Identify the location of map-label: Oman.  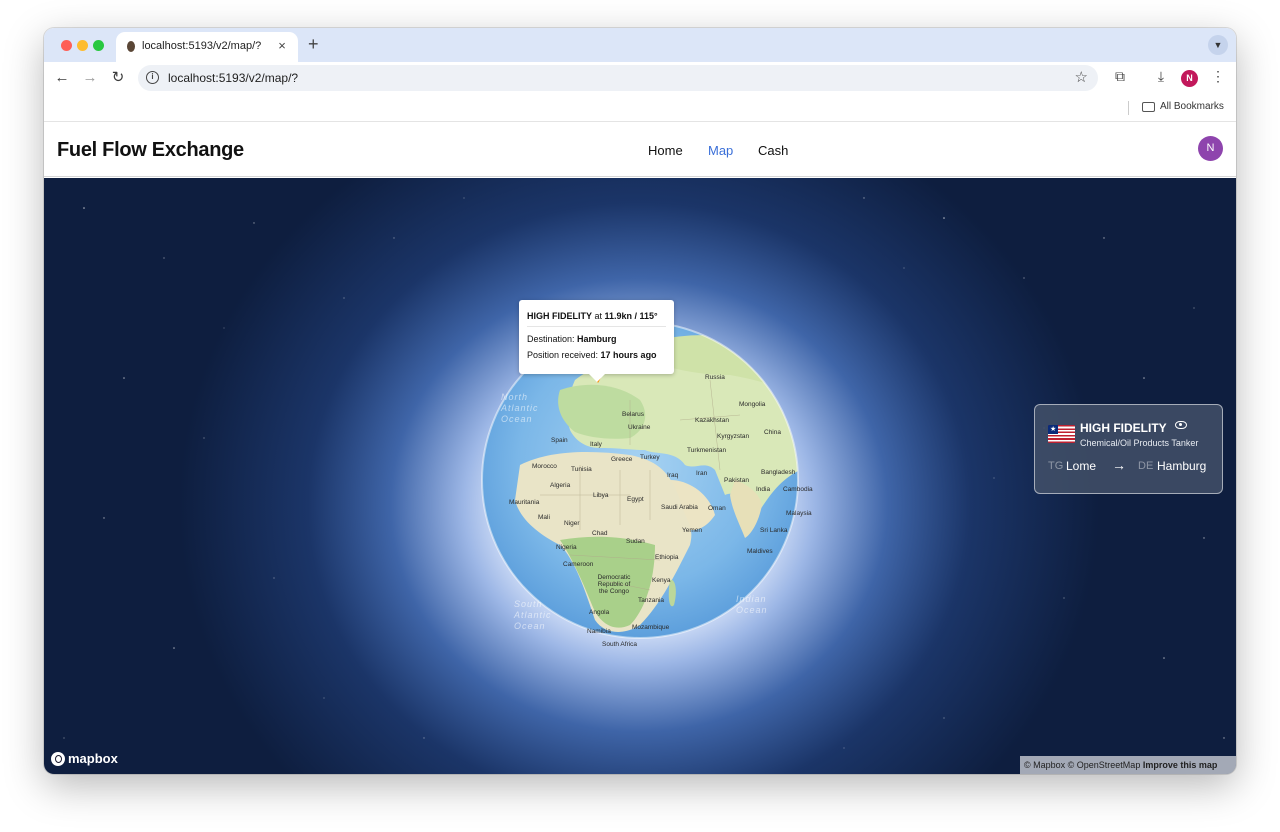
(717, 508).